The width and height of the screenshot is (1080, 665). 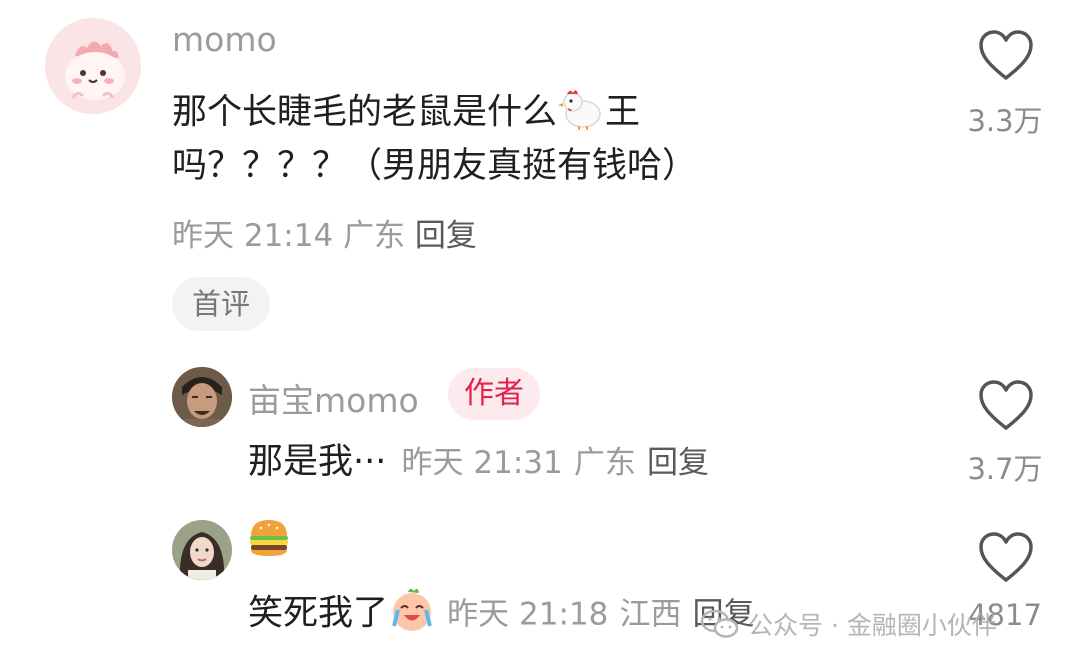 I want to click on first-comment-badge: 首评, so click(x=221, y=304).